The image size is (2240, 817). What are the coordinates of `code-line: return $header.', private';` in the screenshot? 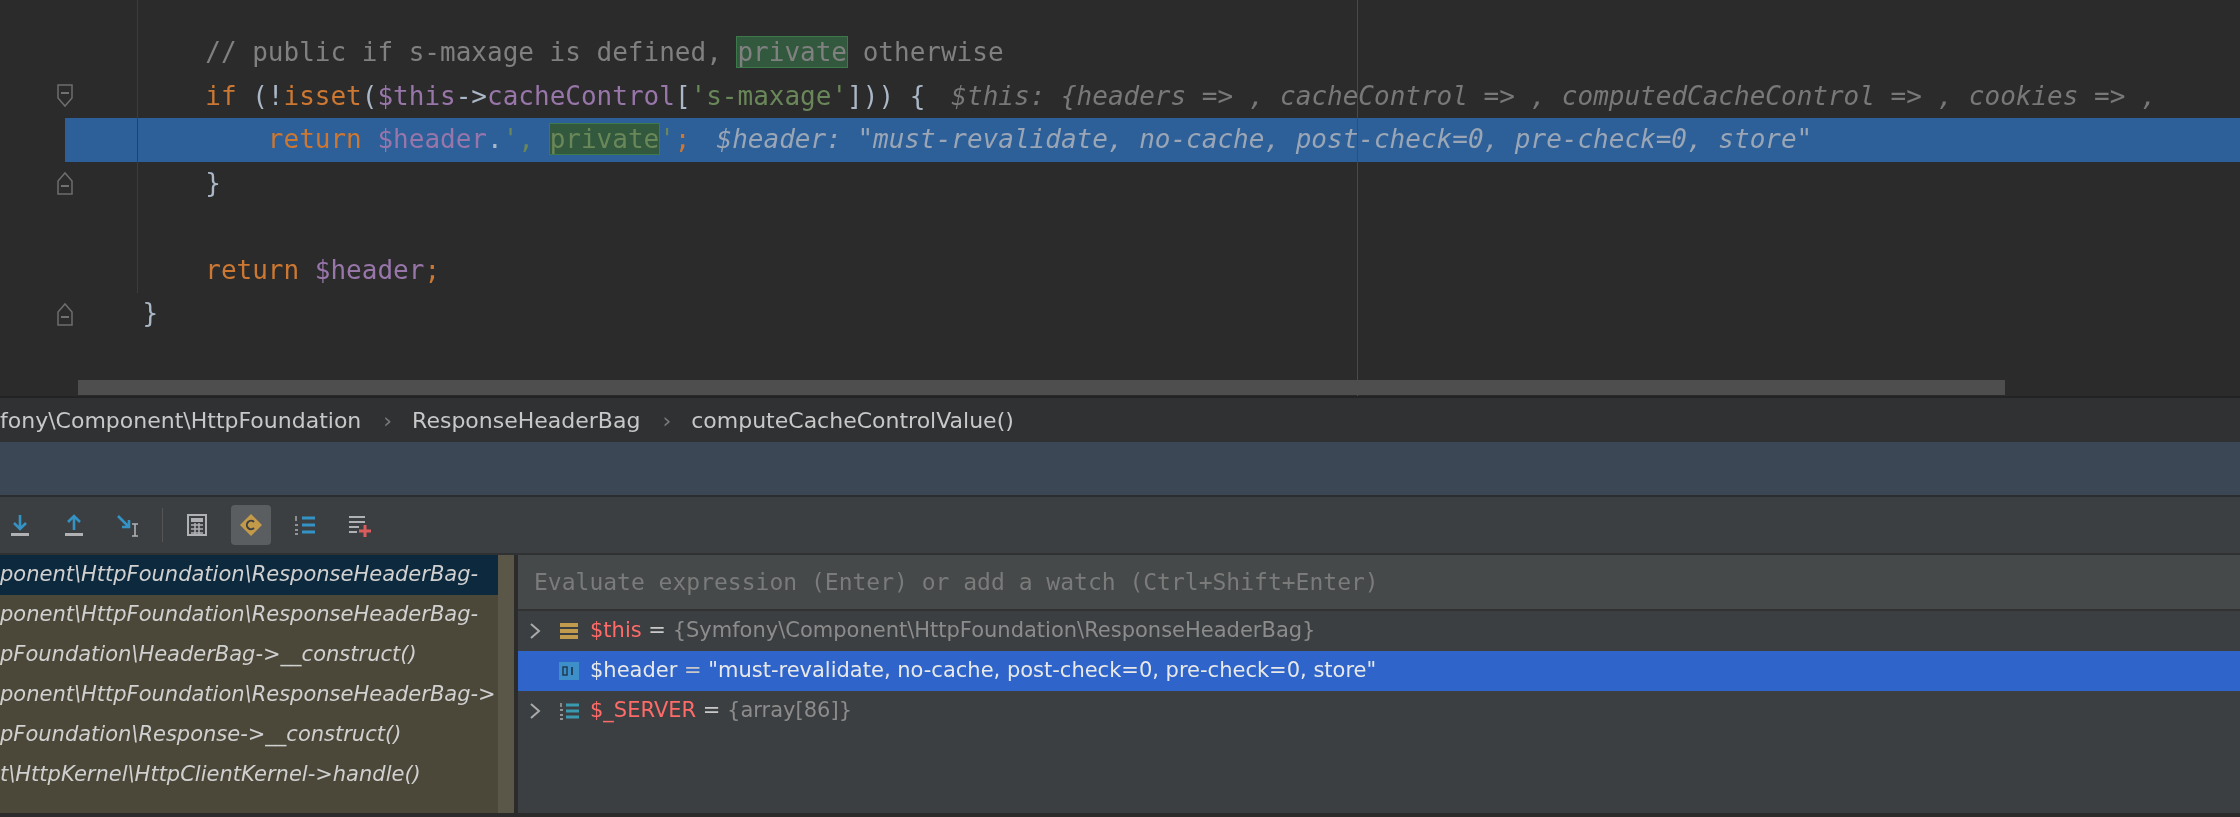 It's located at (478, 140).